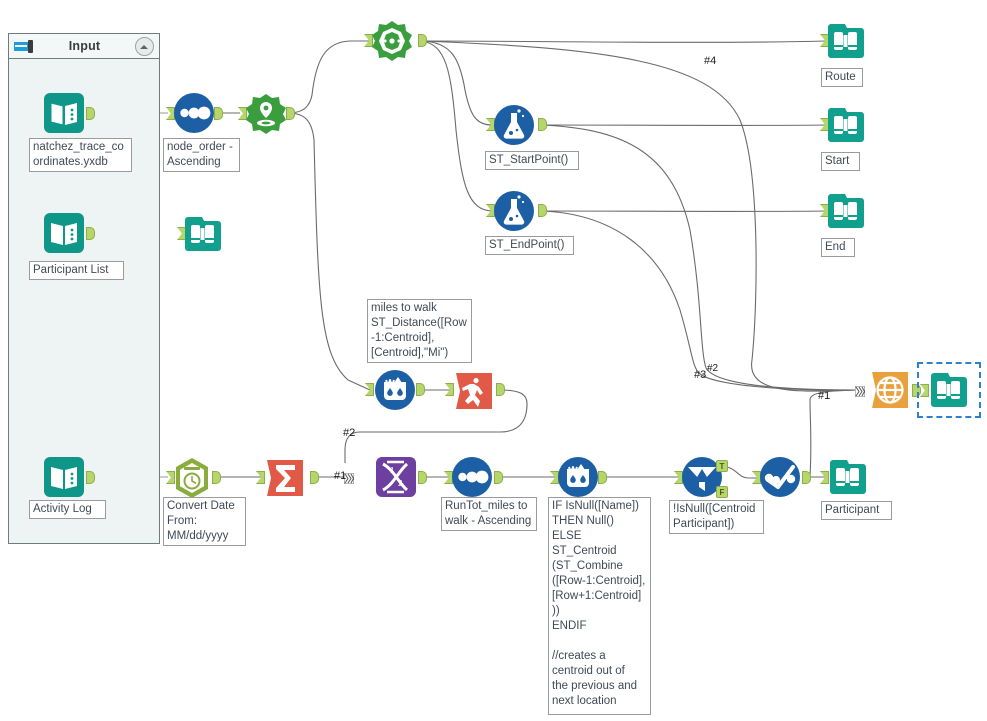 This screenshot has height=721, width=987. What do you see at coordinates (340, 476) in the screenshot?
I see `connection-label-1-left: #1` at bounding box center [340, 476].